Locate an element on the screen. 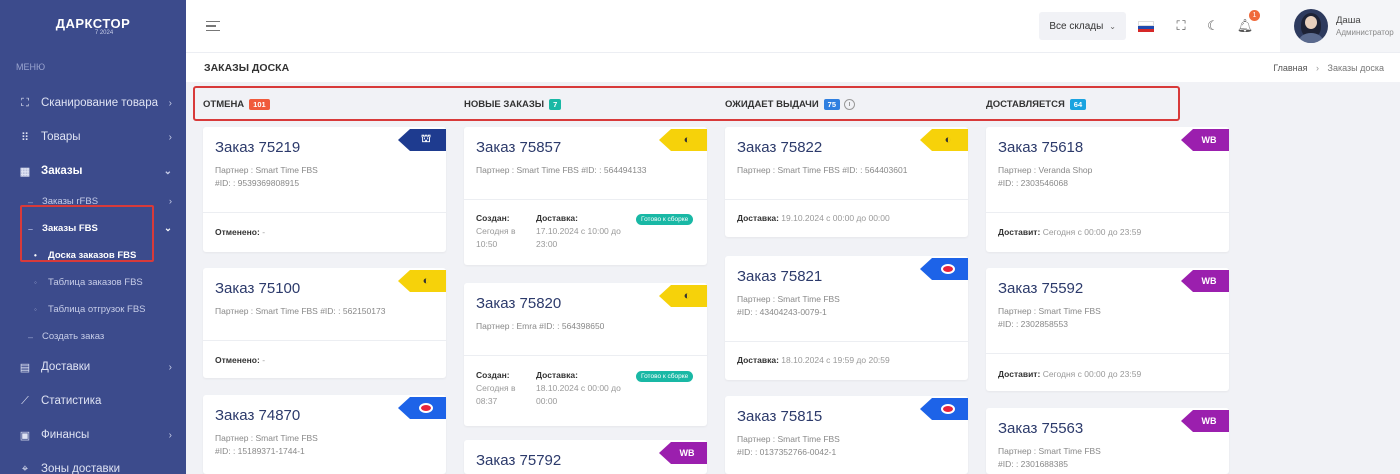  dash-icon: – is located at coordinates (31, 228).